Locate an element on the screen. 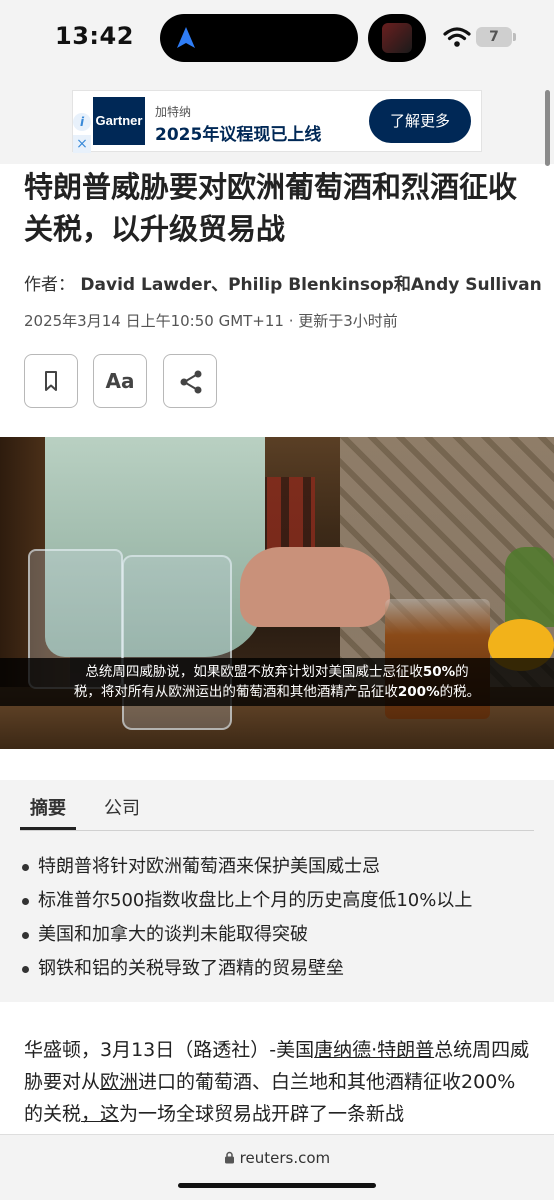  live-activity-icon is located at coordinates (397, 38).